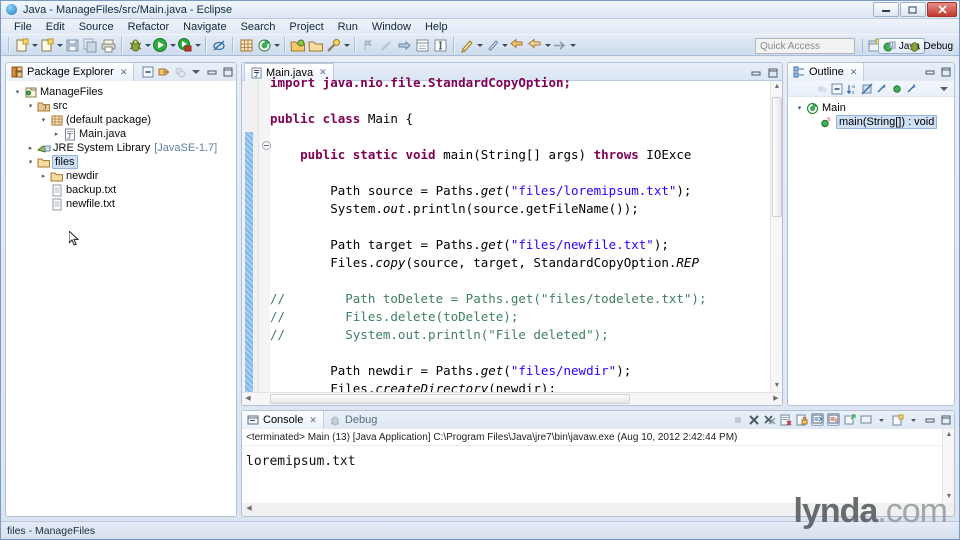 This screenshot has height=540, width=960. I want to click on print-icon, so click(108, 45).